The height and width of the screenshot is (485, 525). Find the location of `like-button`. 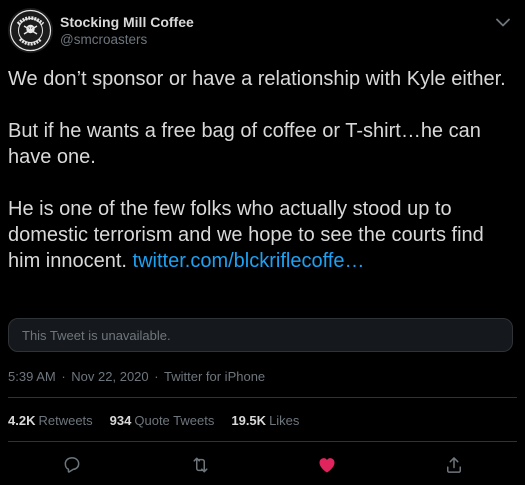

like-button is located at coordinates (327, 465).